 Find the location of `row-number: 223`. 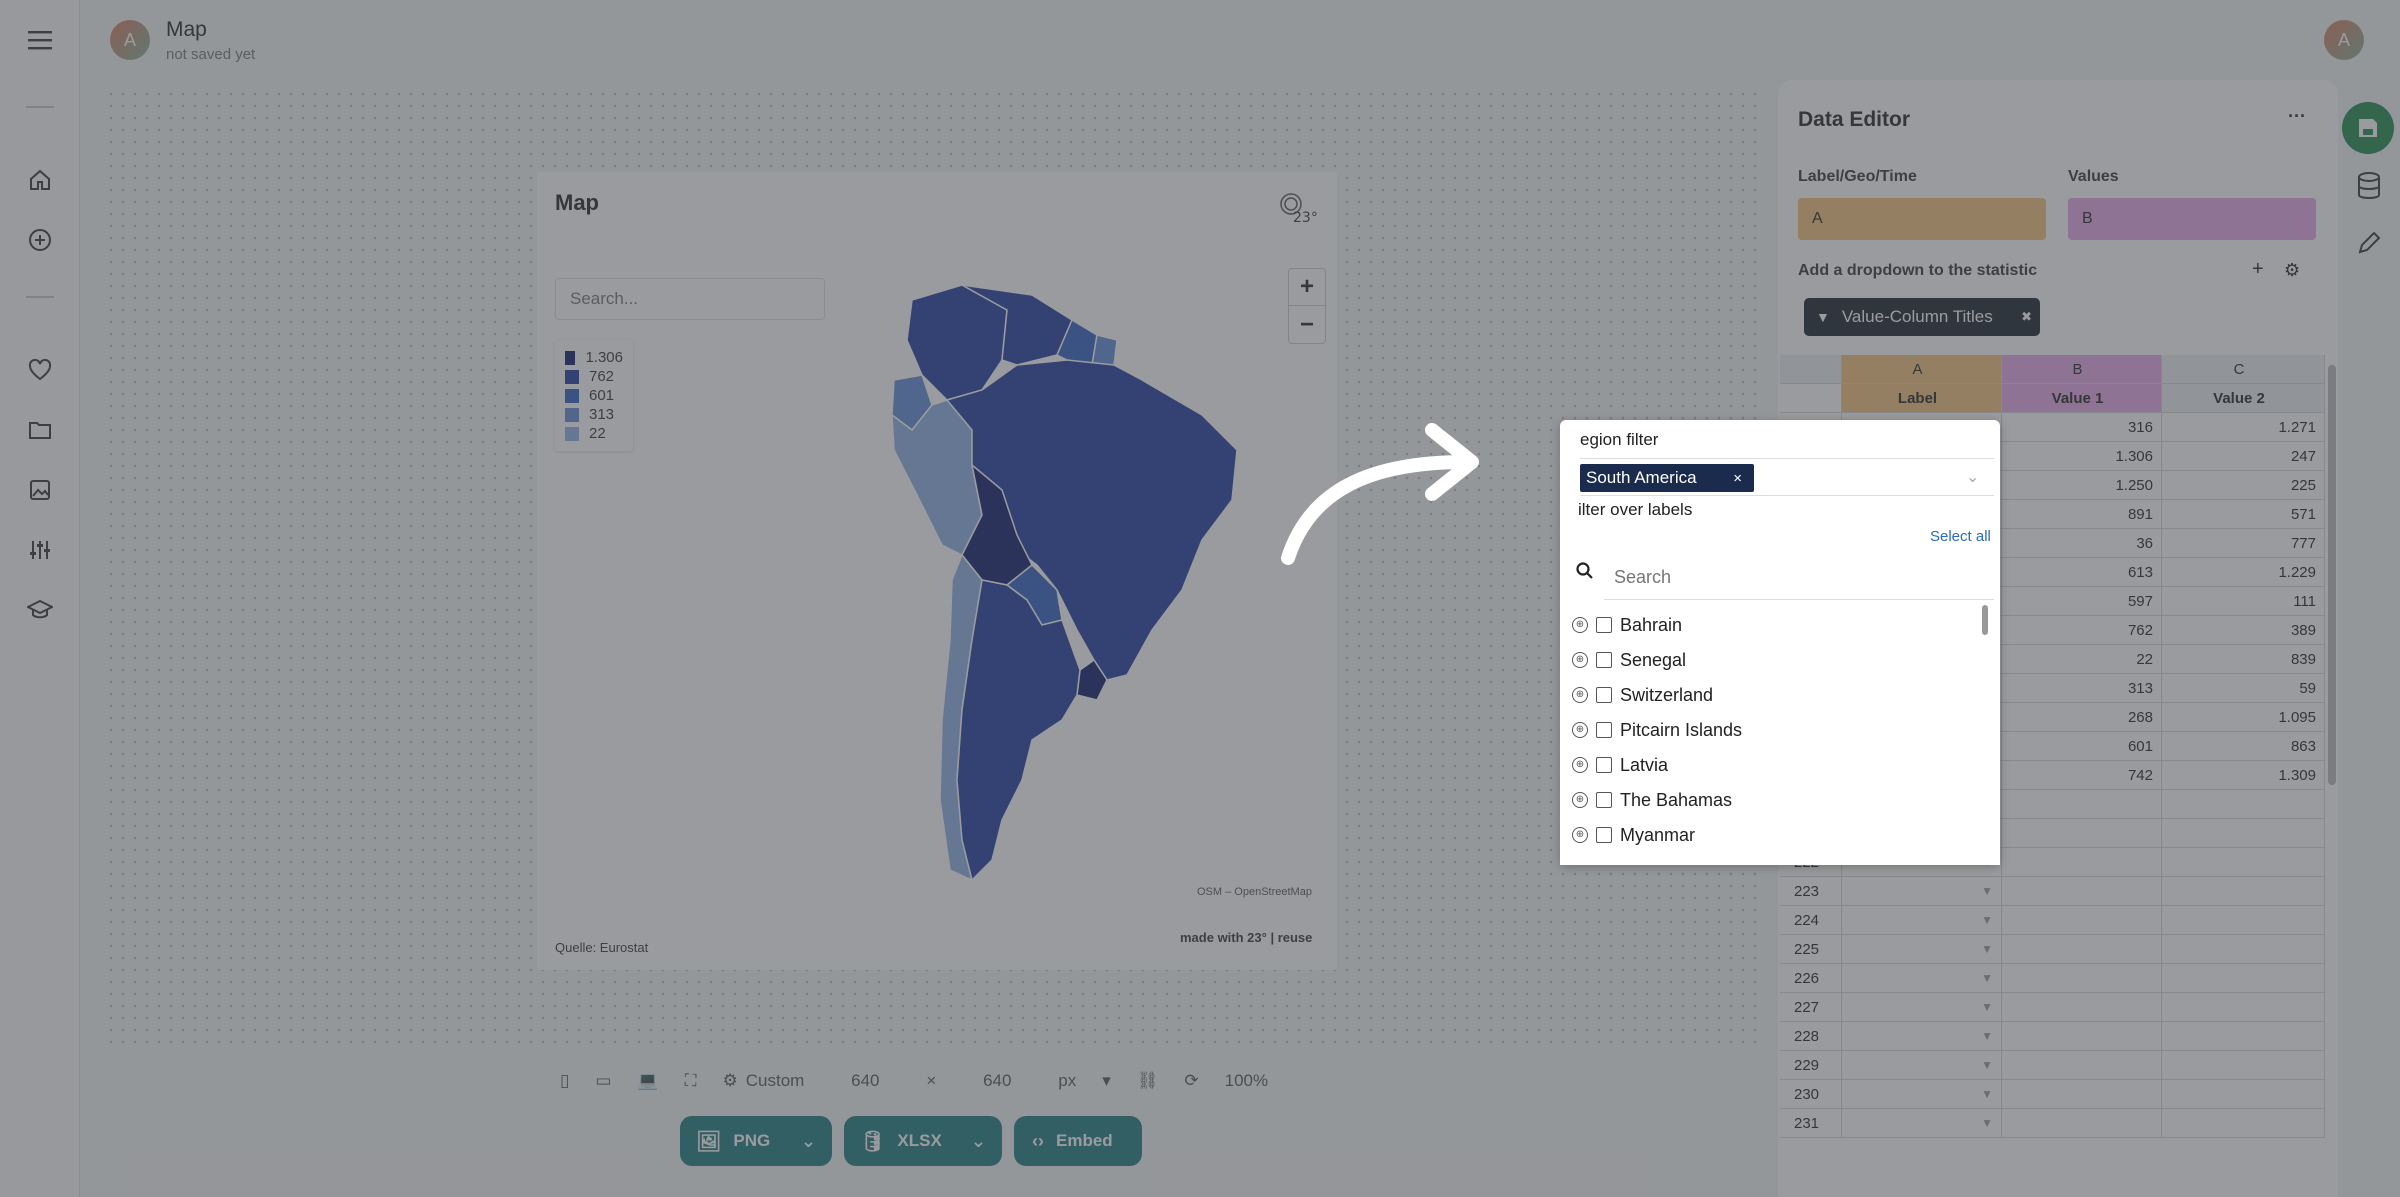

row-number: 223 is located at coordinates (1811, 891).